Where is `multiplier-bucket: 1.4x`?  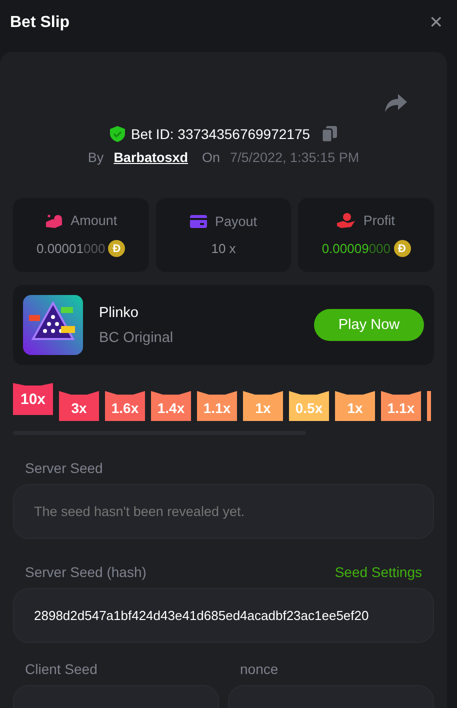
multiplier-bucket: 1.4x is located at coordinates (171, 406).